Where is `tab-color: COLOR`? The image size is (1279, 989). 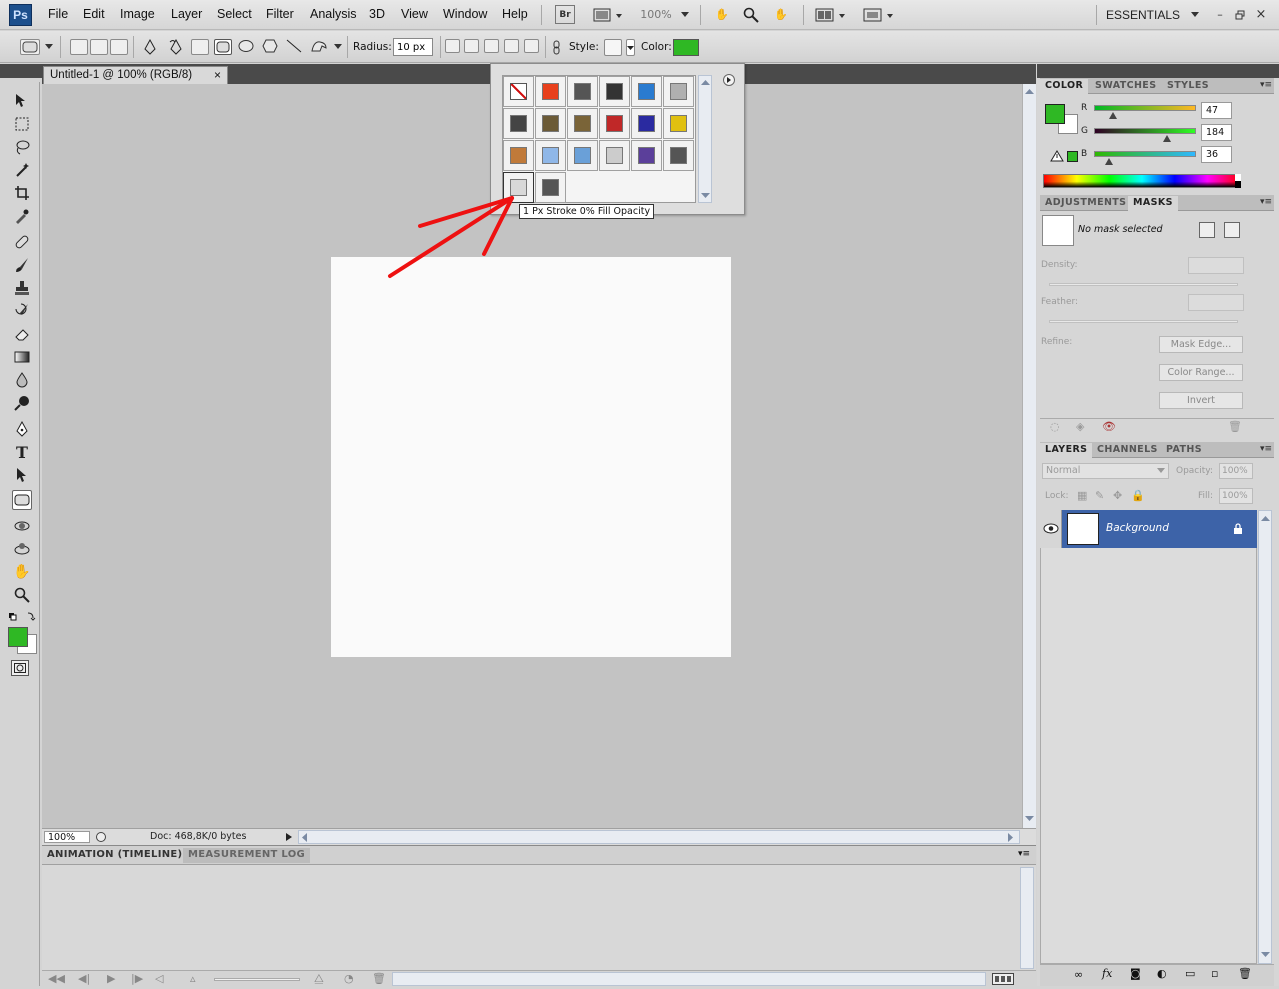 tab-color: COLOR is located at coordinates (1064, 86).